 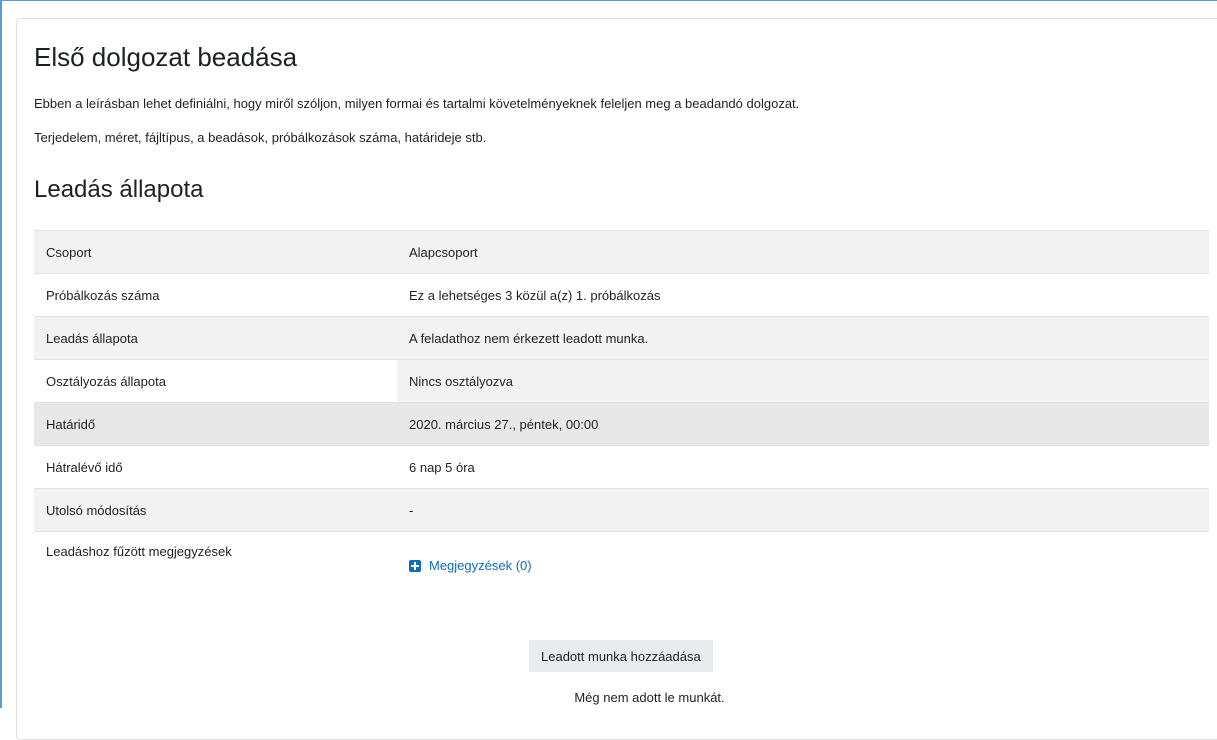 I want to click on table-row: Hátralévő idő 6 nap 5 óra, so click(x=621, y=467).